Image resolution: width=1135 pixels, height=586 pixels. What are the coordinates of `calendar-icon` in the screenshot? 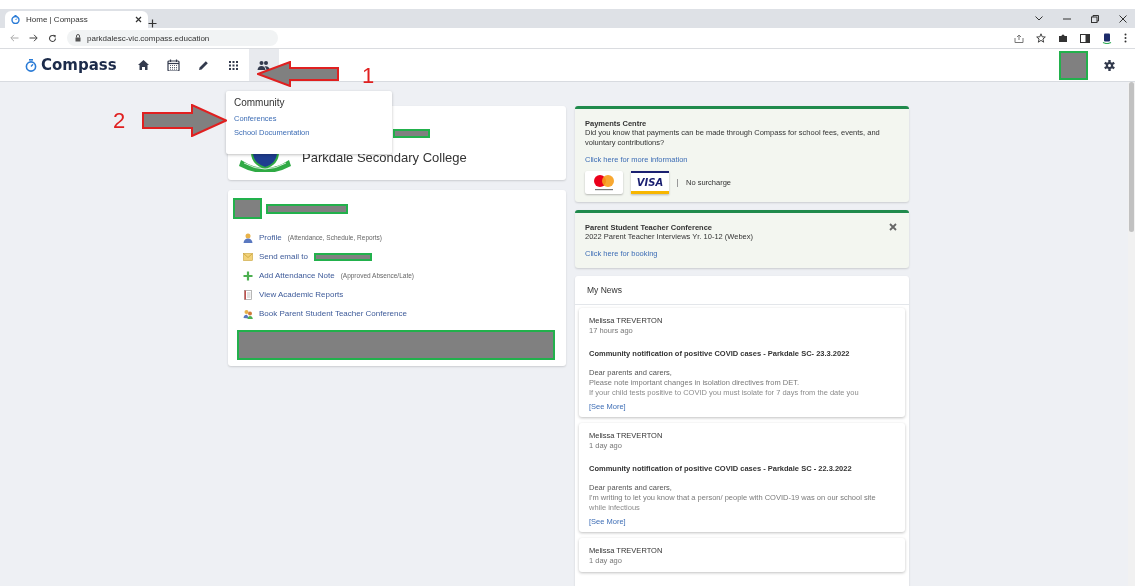 It's located at (174, 65).